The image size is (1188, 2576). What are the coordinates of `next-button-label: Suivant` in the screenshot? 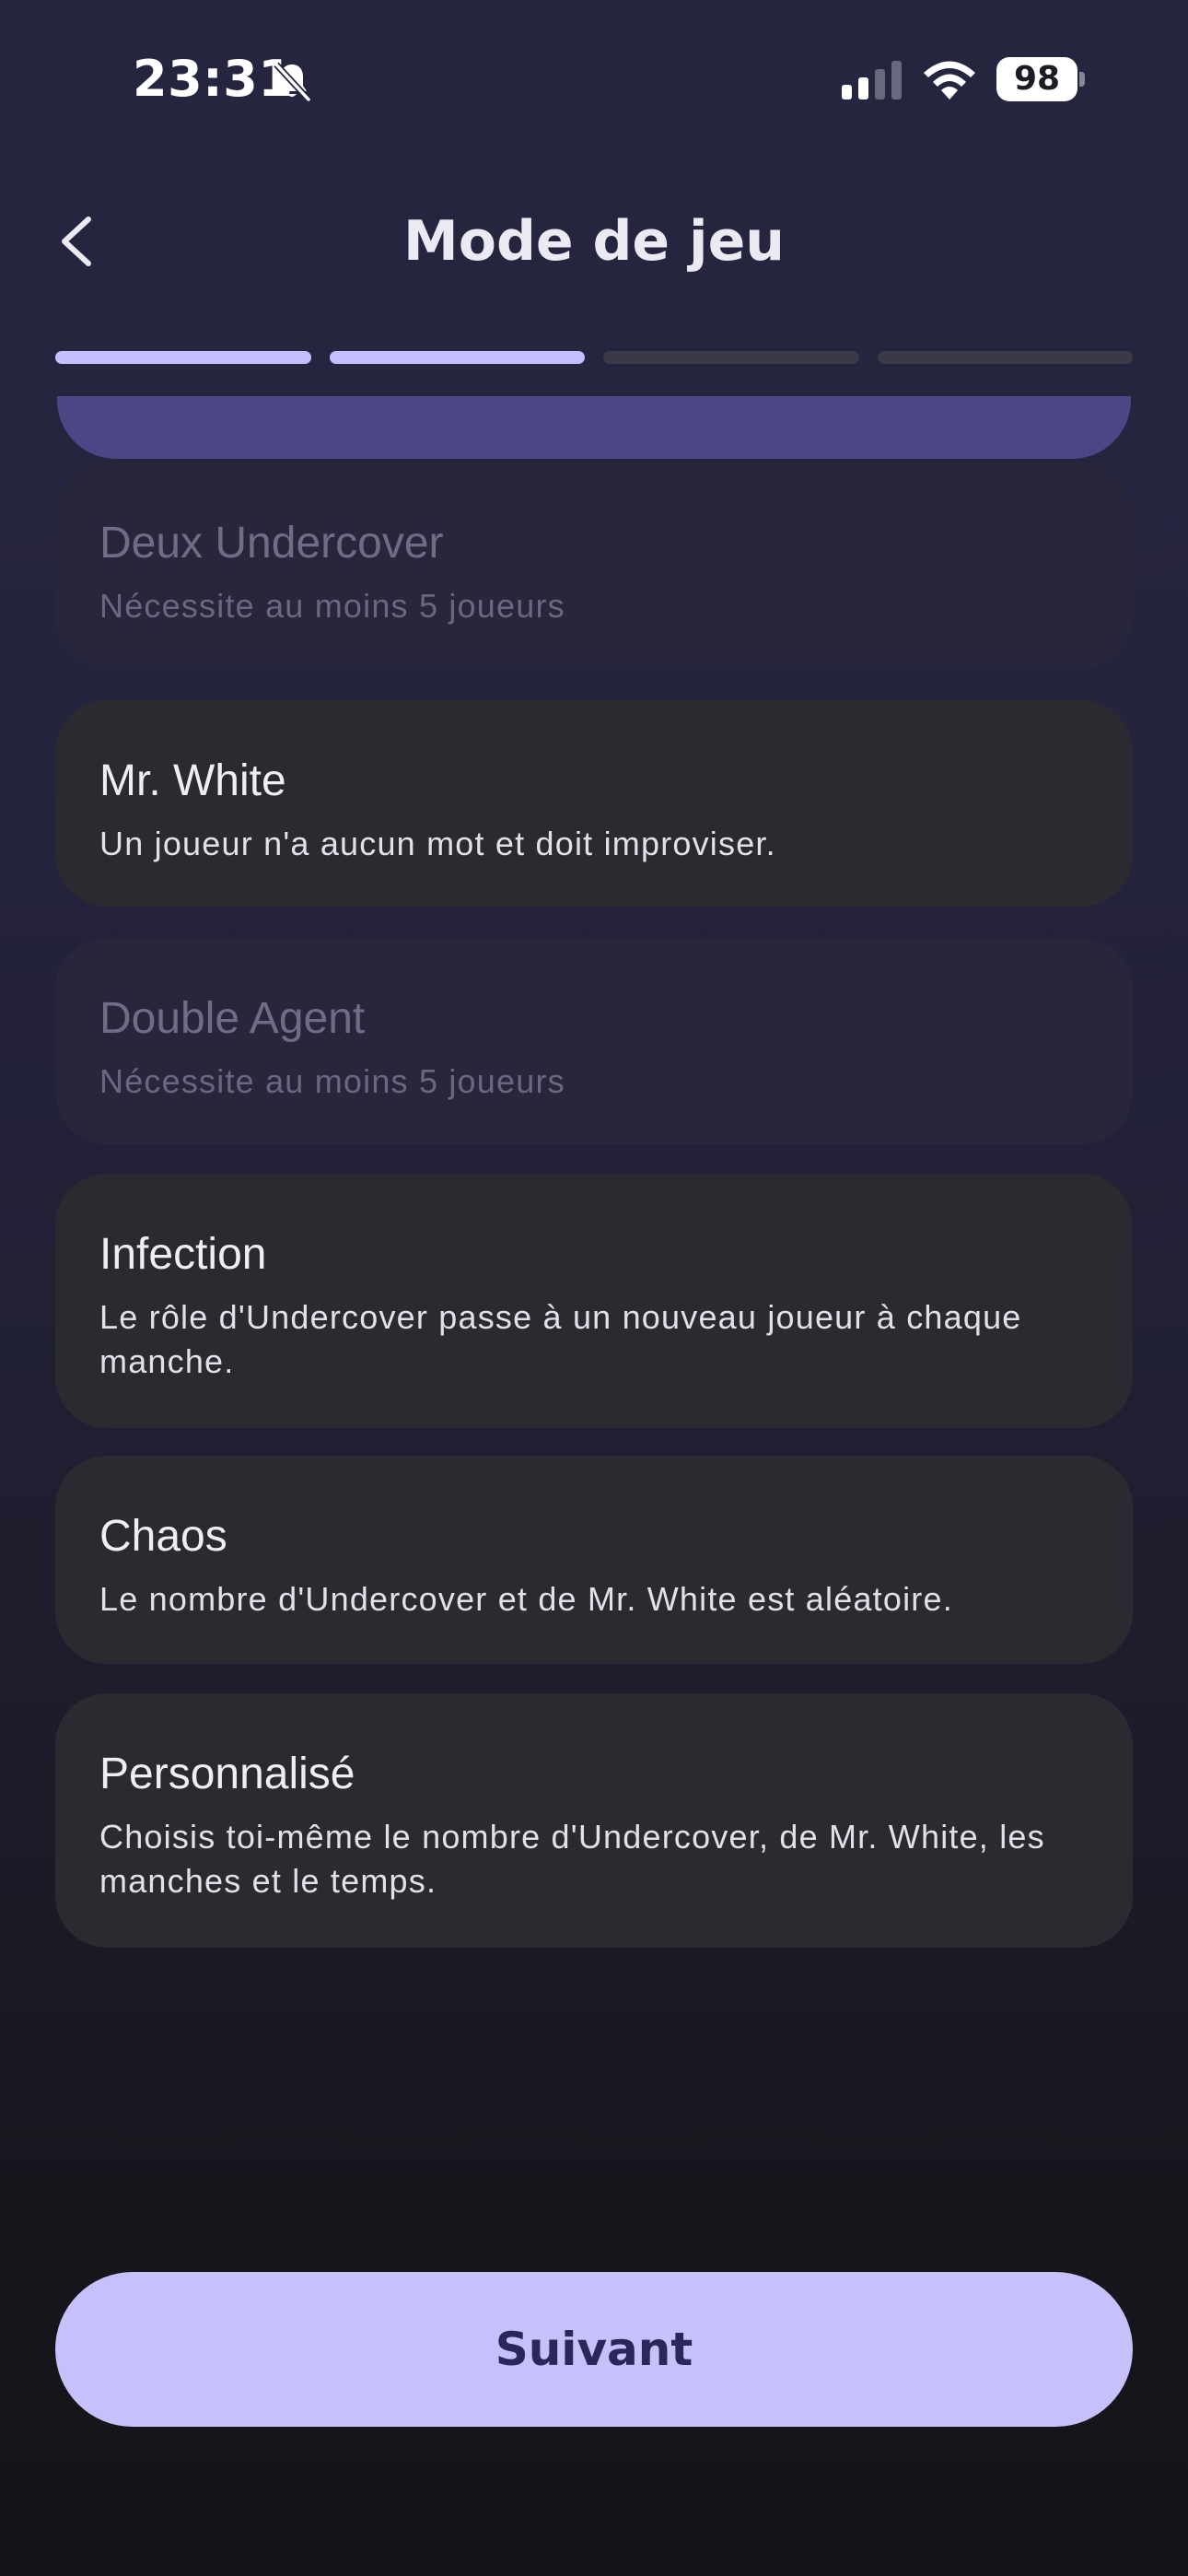 It's located at (594, 2349).